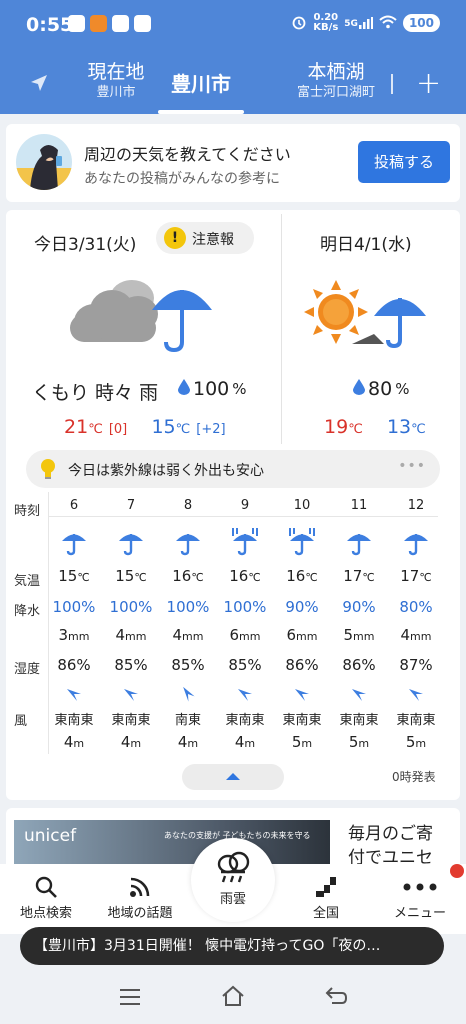 The width and height of the screenshot is (466, 1024). I want to click on today-high: 21℃ [0], so click(95, 427).